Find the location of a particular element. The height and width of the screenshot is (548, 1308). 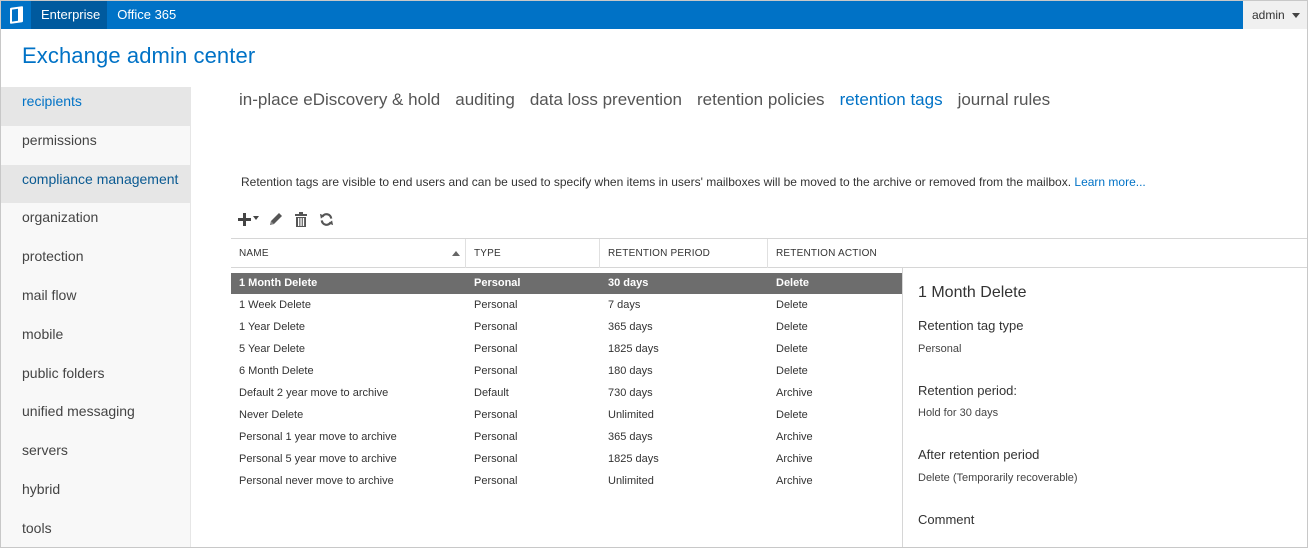

refresh-button is located at coordinates (326, 219).